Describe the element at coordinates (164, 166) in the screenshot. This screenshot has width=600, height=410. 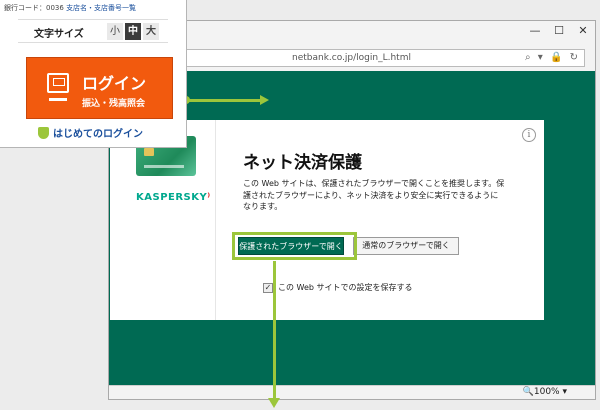
I see `card-stripe` at that location.